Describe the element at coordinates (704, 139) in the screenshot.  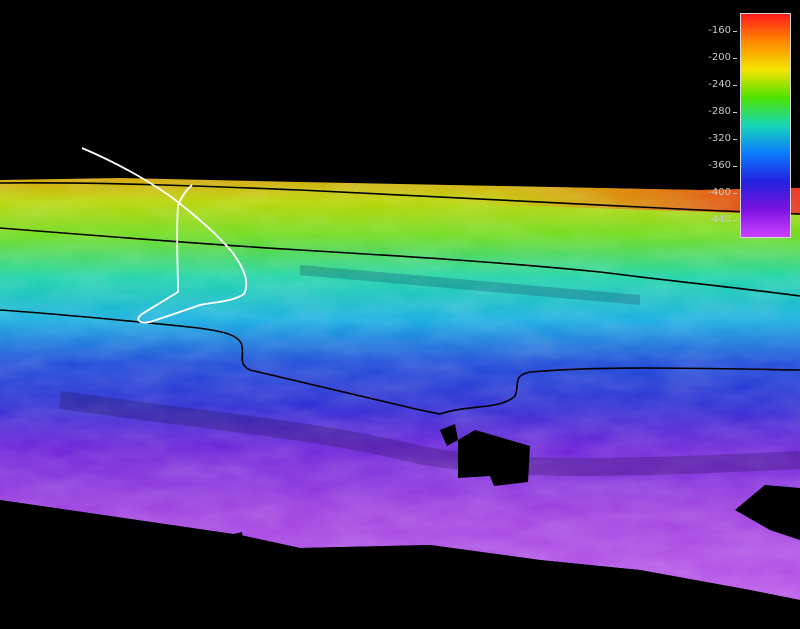
I see `colorbar-tick-label: -320` at that location.